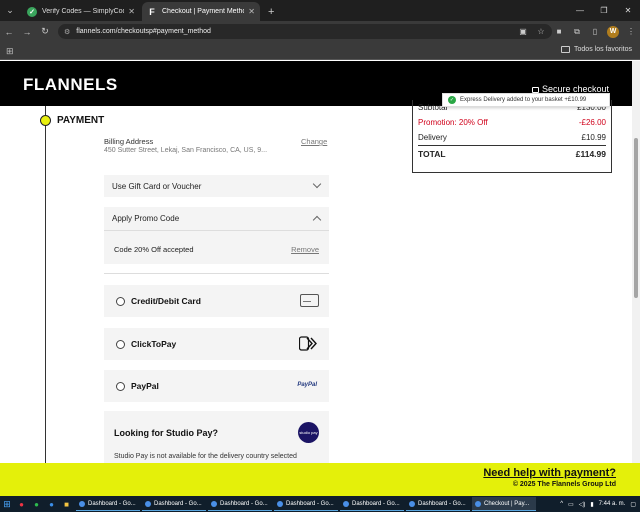 Image resolution: width=640 pixels, height=512 pixels. I want to click on back-icon: ←, so click(9, 31).